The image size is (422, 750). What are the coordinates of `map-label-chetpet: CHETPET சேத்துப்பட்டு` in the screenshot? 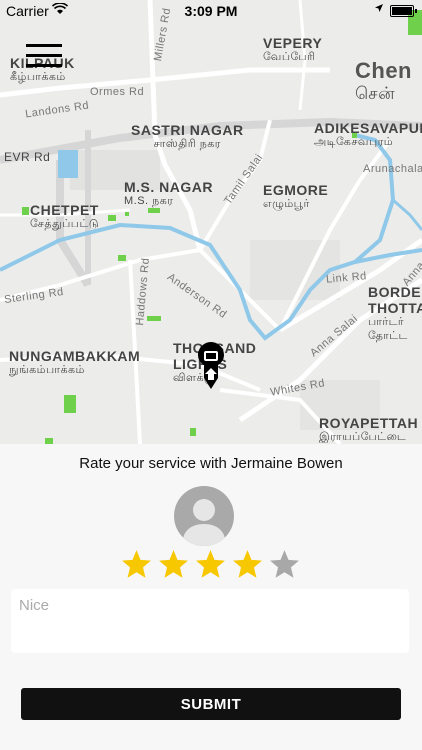 It's located at (65, 216).